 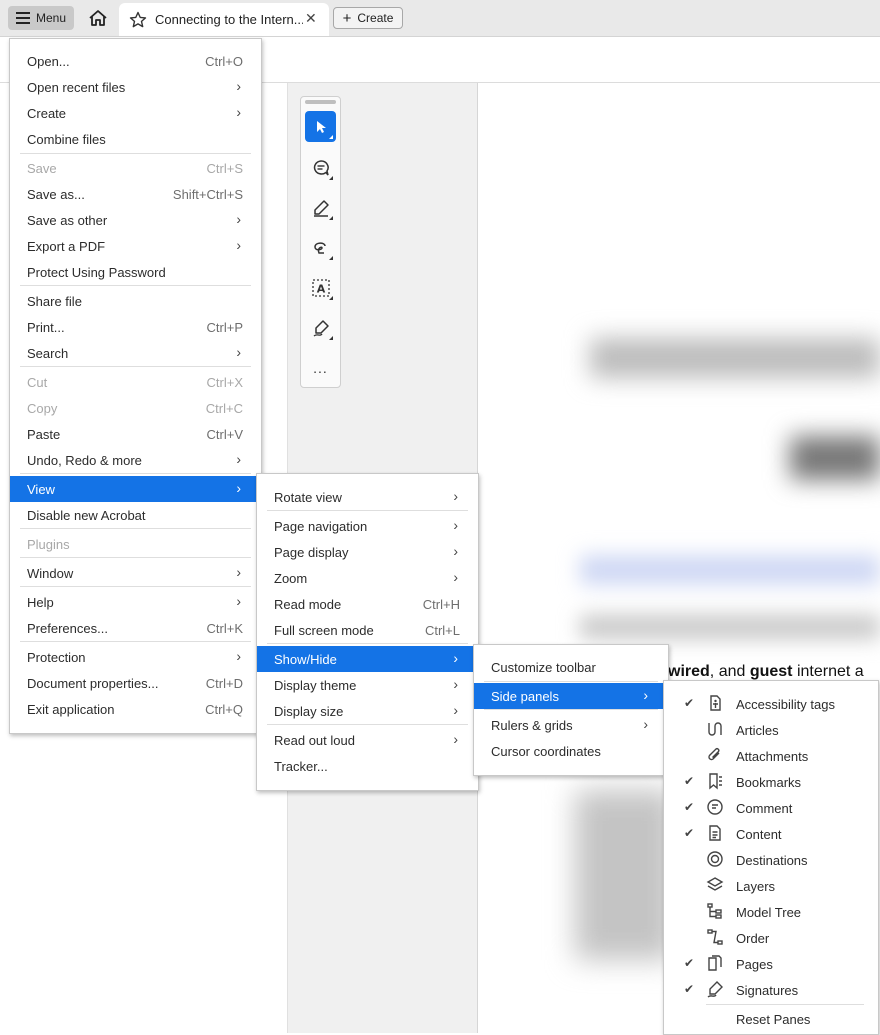 What do you see at coordinates (135, 628) in the screenshot?
I see `menu-item-preferences: Preferences... Ctrl+K` at bounding box center [135, 628].